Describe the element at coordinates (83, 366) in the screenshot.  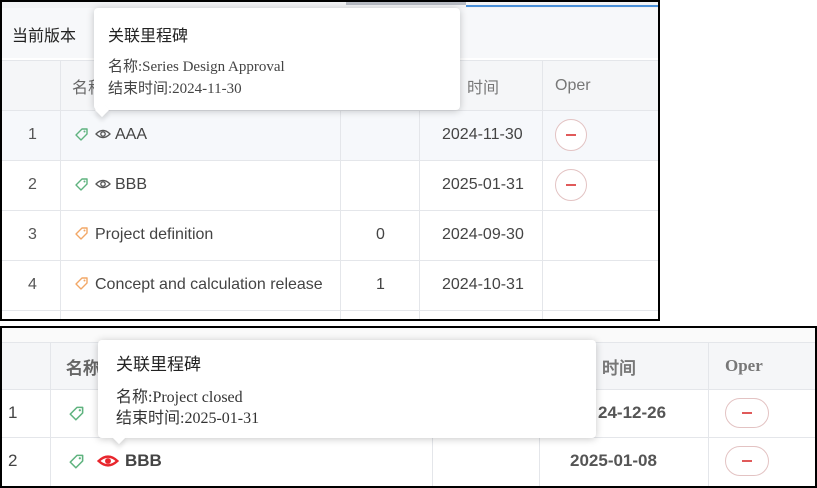
I see `column-header-name: 名称` at that location.